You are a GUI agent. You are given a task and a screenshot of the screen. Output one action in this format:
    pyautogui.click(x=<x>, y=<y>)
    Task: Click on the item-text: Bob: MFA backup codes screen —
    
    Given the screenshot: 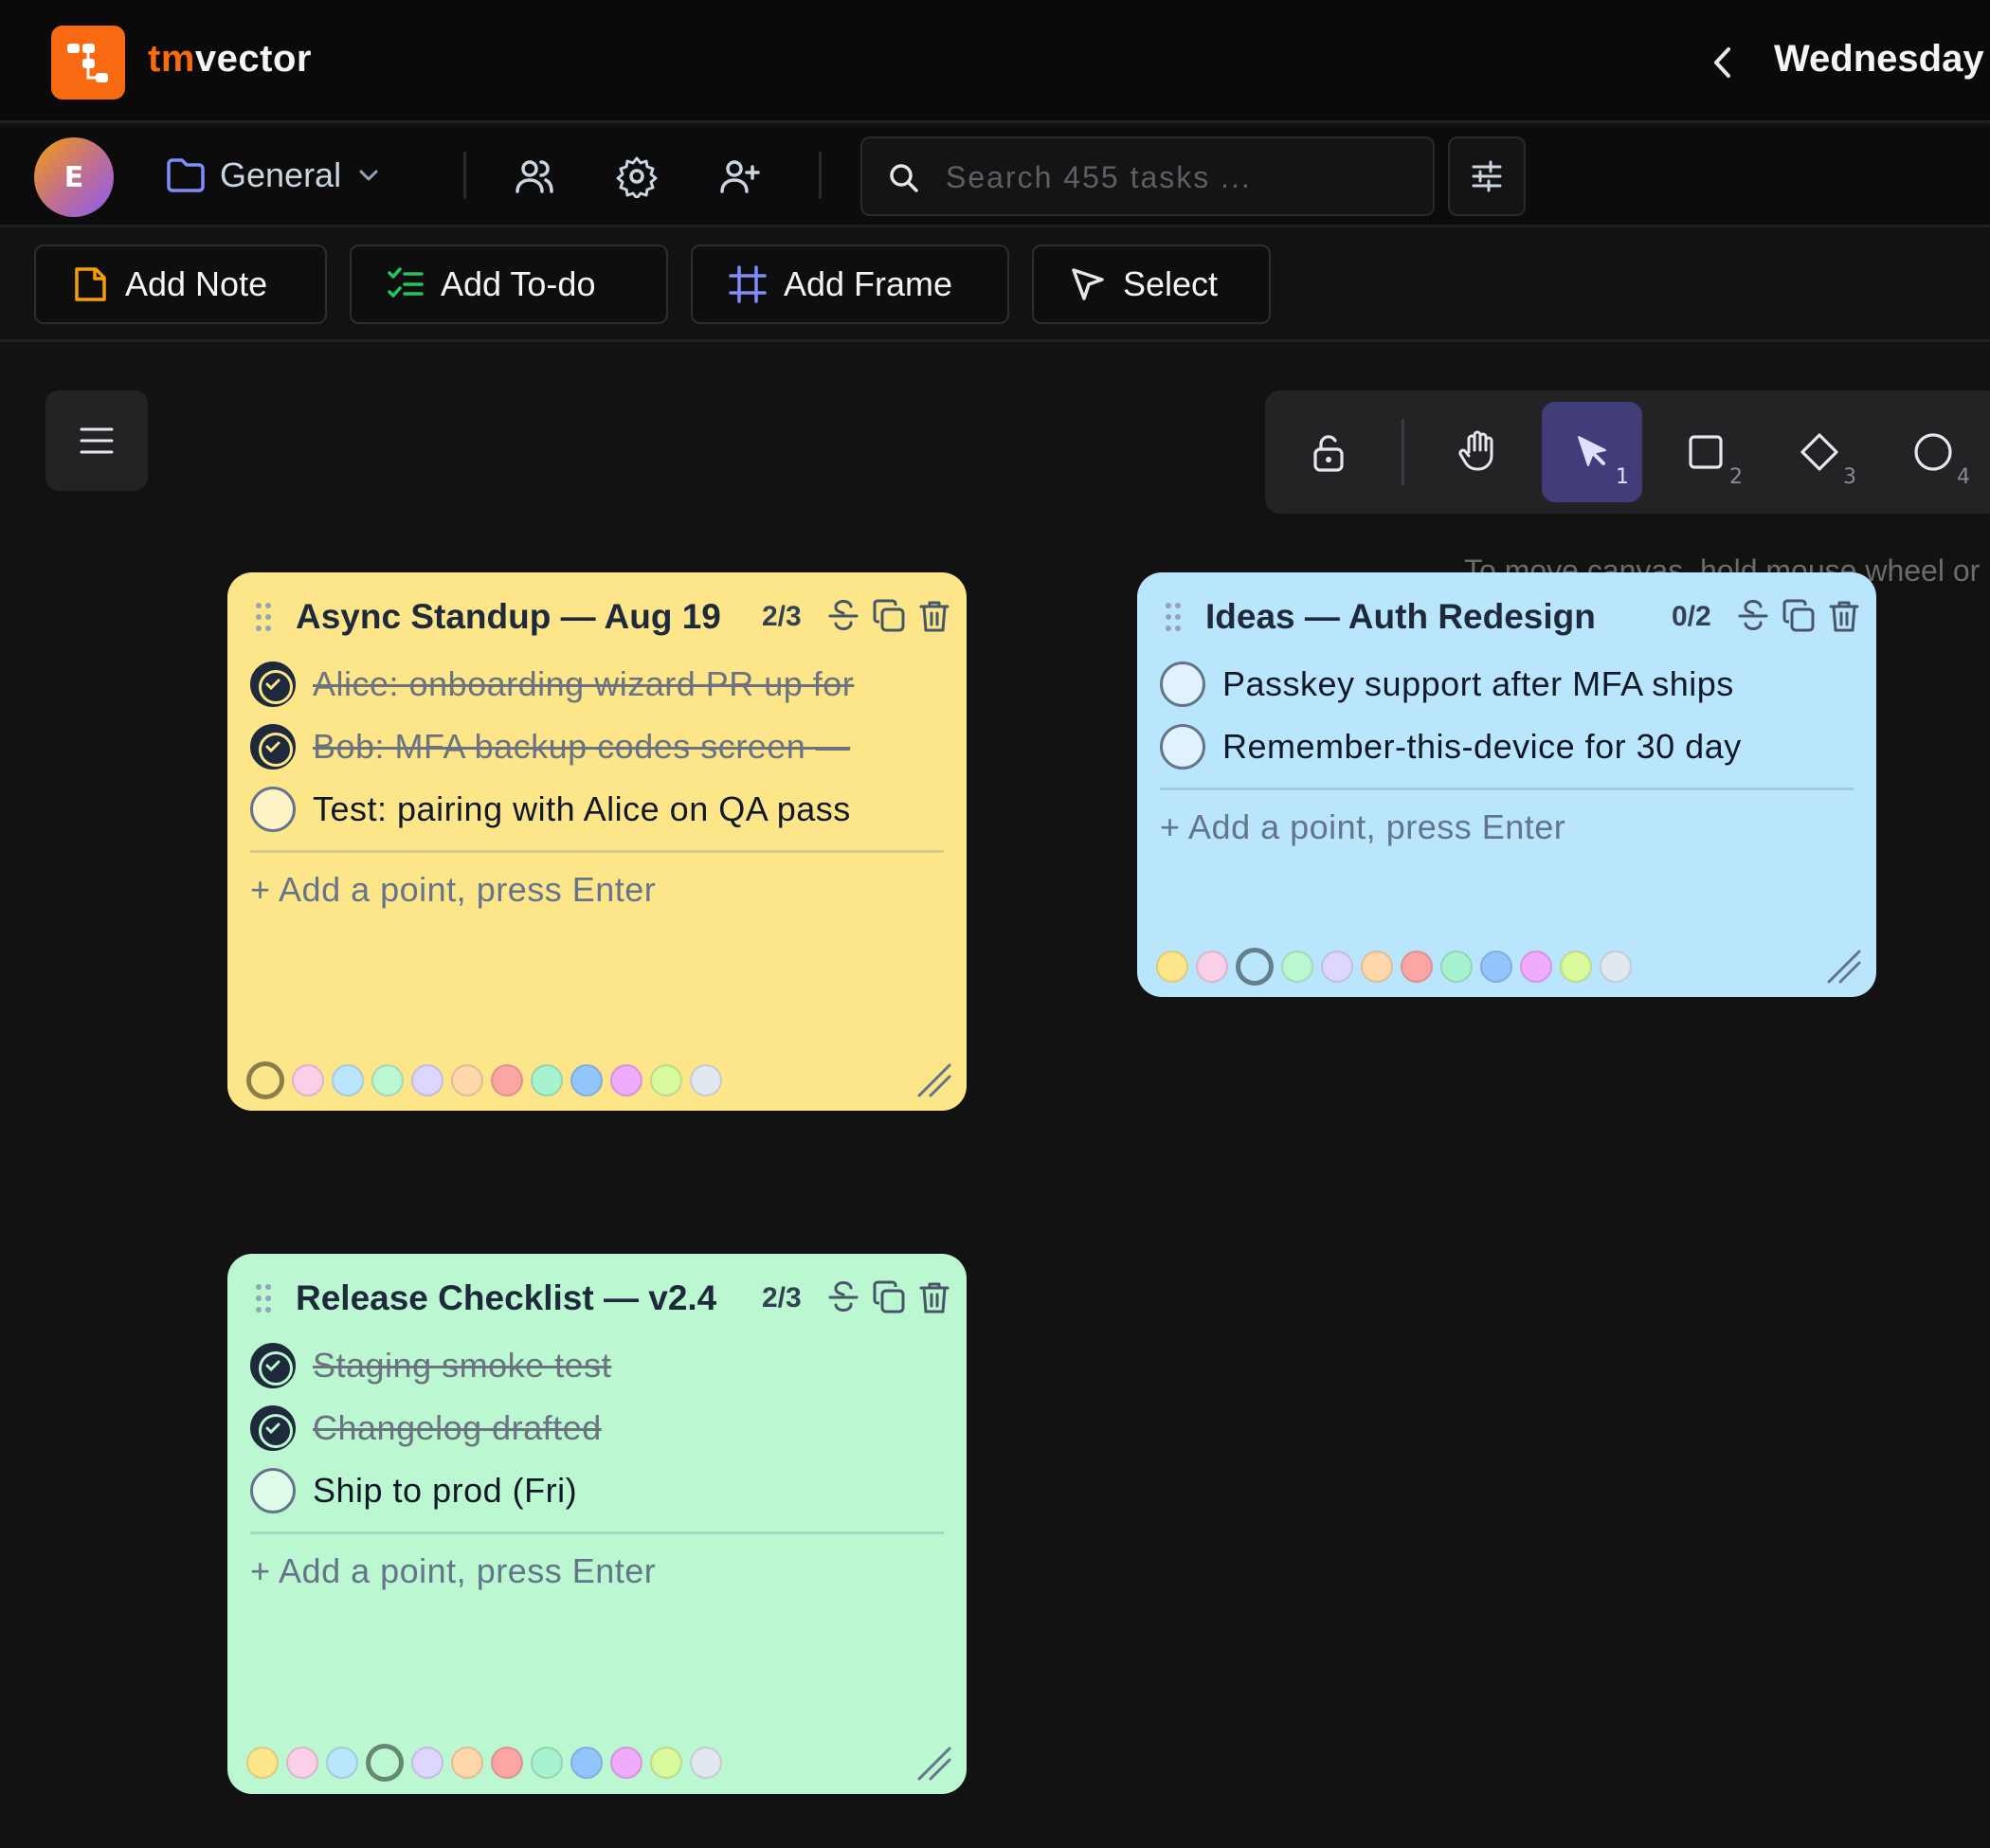 What is the action you would take?
    pyautogui.click(x=581, y=747)
    